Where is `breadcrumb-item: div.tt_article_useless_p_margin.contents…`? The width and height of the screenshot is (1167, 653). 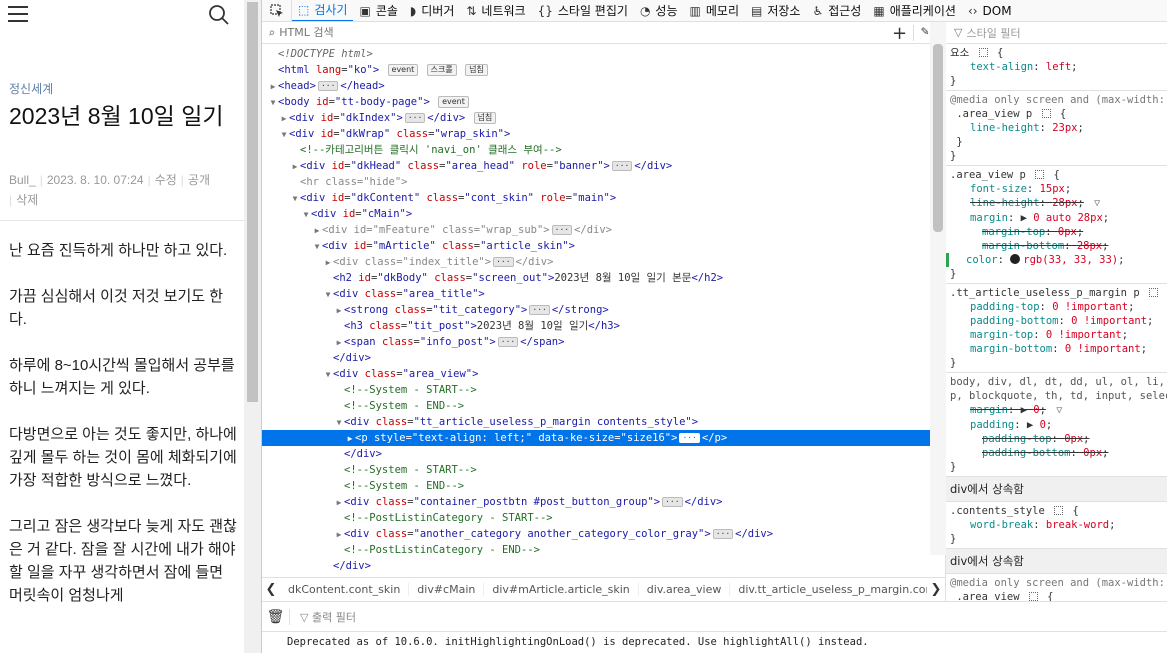 breadcrumb-item: div.tt_article_useless_p_margin.contents… is located at coordinates (828, 589).